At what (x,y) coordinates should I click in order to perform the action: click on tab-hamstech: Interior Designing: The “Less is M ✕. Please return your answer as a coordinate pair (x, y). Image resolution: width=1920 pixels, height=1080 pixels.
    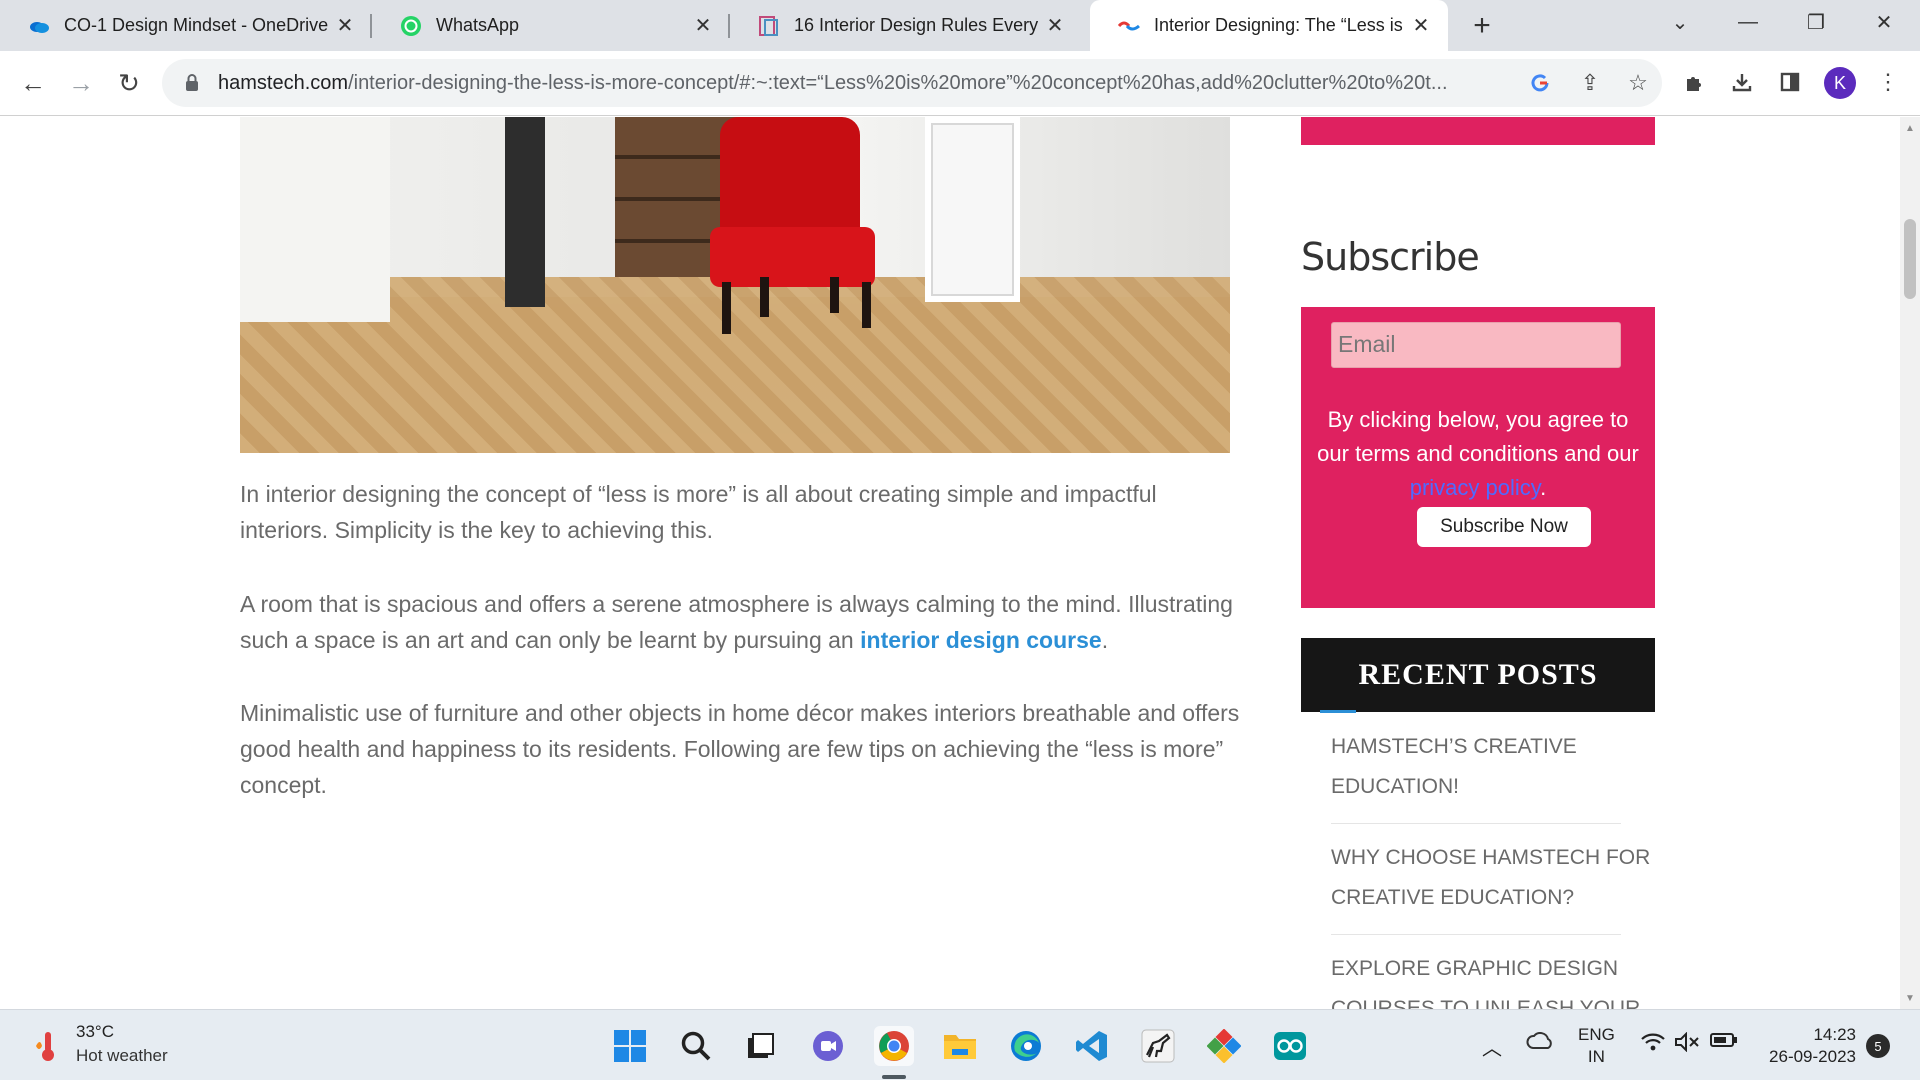
    Looking at the image, I should click on (1269, 25).